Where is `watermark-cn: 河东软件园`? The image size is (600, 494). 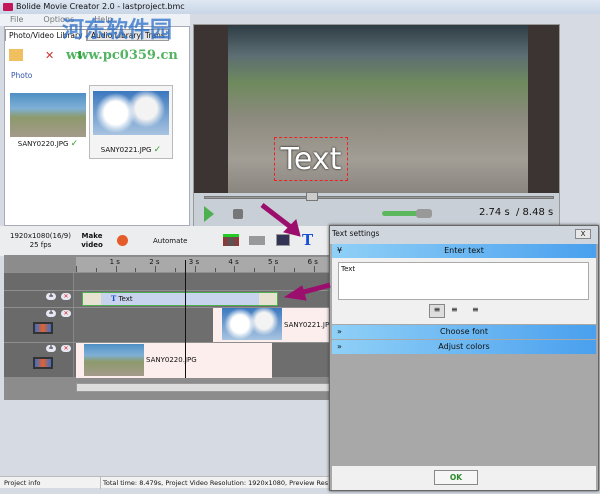
watermark-cn: 河东软件园 is located at coordinates (117, 30).